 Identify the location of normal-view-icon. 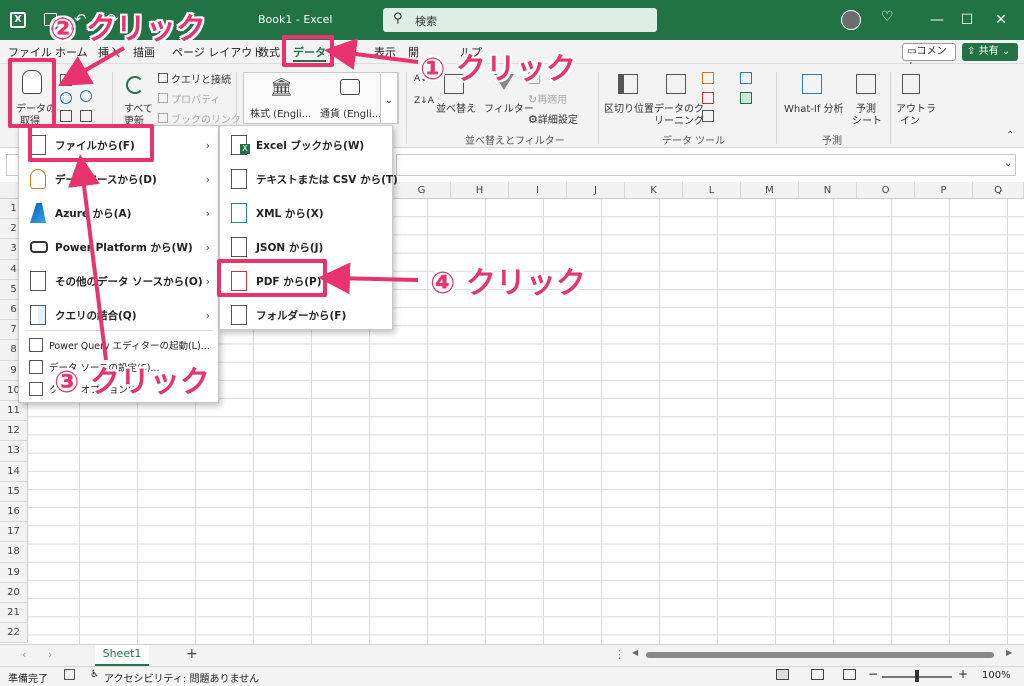
(782, 674).